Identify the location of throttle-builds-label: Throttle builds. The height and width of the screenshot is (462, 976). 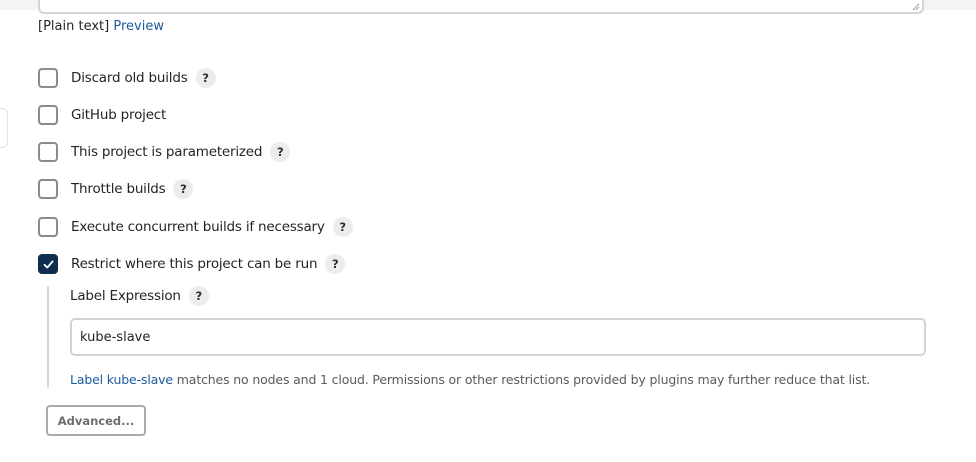
(118, 189).